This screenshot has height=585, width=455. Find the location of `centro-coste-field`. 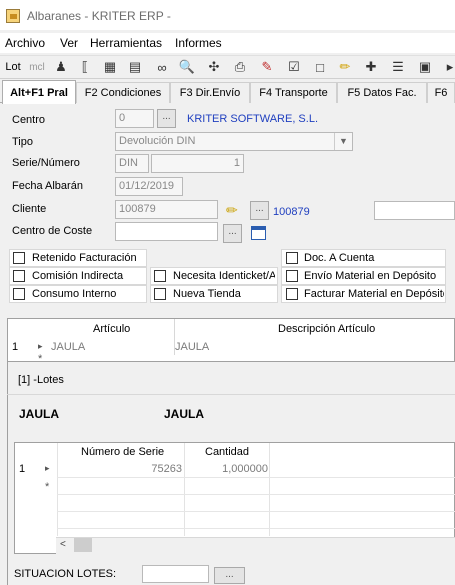

centro-coste-field is located at coordinates (166, 231).